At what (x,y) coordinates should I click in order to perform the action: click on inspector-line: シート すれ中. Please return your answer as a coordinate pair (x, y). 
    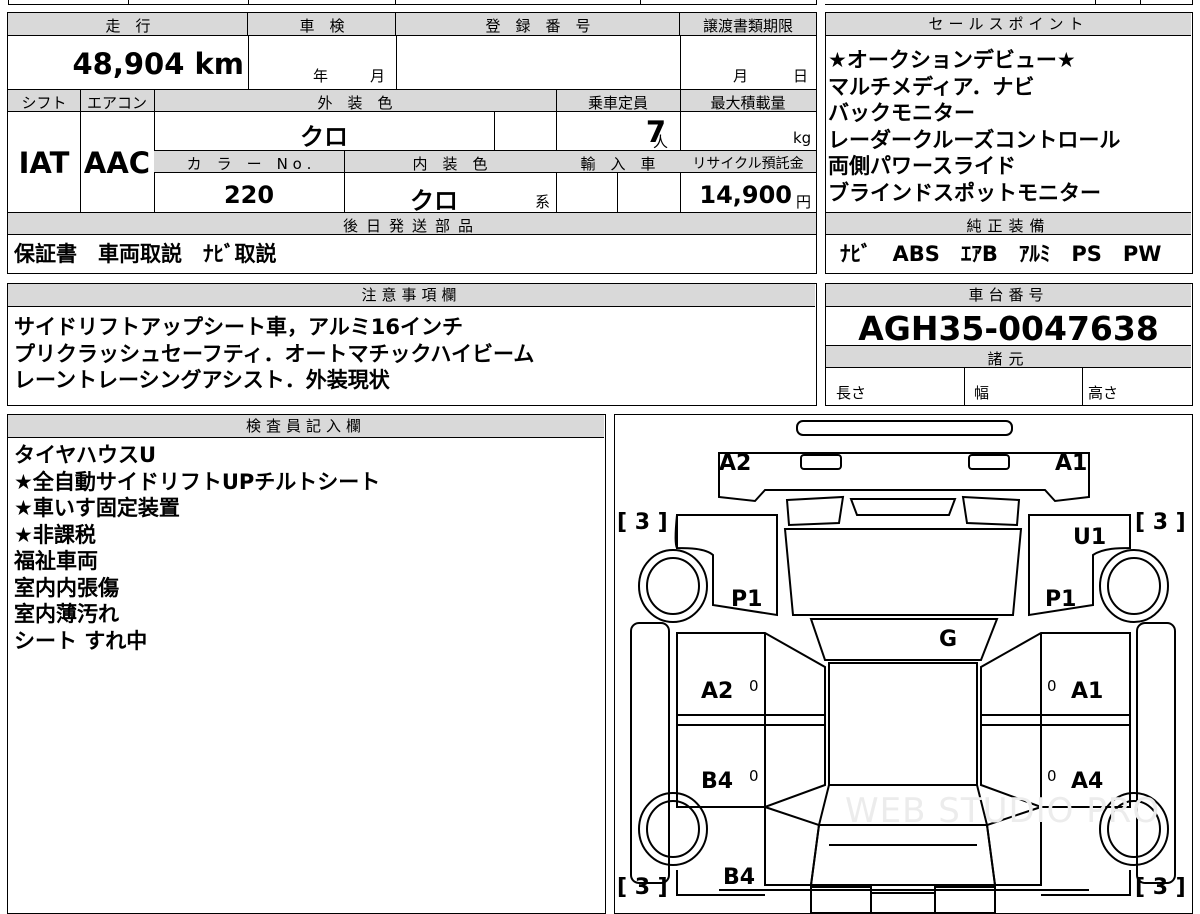
    Looking at the image, I should click on (81, 640).